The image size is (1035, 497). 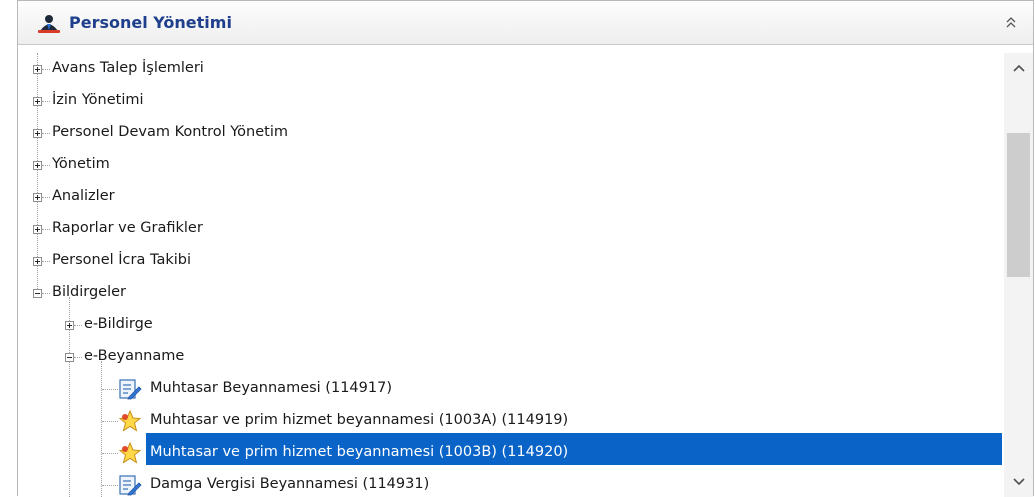 What do you see at coordinates (510, 229) in the screenshot?
I see `tree-item-raporlar: Raporlar ve Grafikler` at bounding box center [510, 229].